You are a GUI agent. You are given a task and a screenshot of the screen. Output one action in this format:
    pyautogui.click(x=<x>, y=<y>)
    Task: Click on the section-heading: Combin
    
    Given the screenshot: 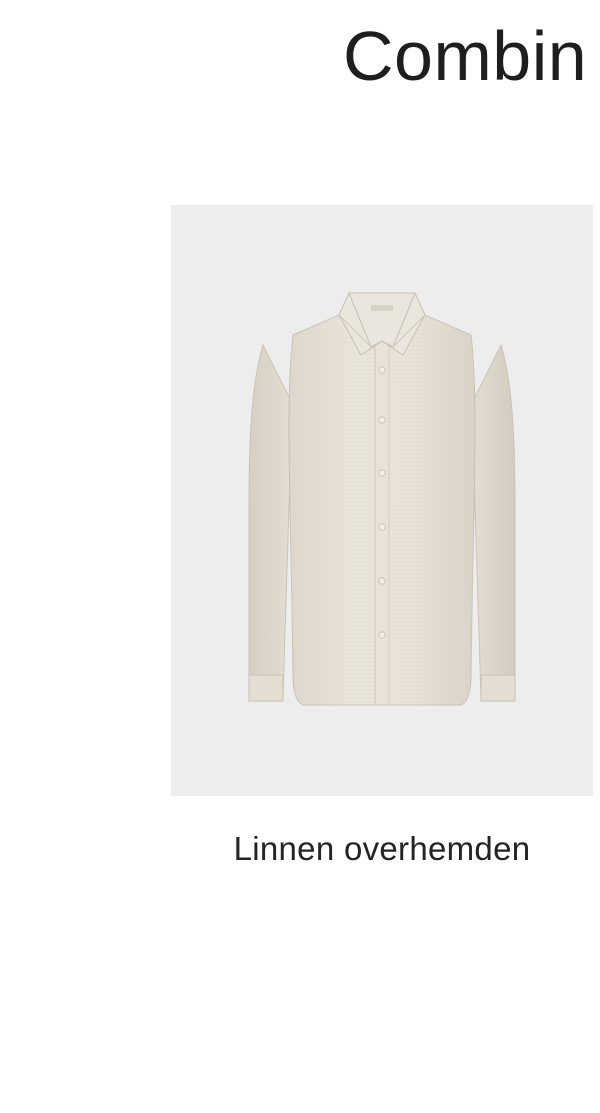 What is the action you would take?
    pyautogui.click(x=465, y=56)
    